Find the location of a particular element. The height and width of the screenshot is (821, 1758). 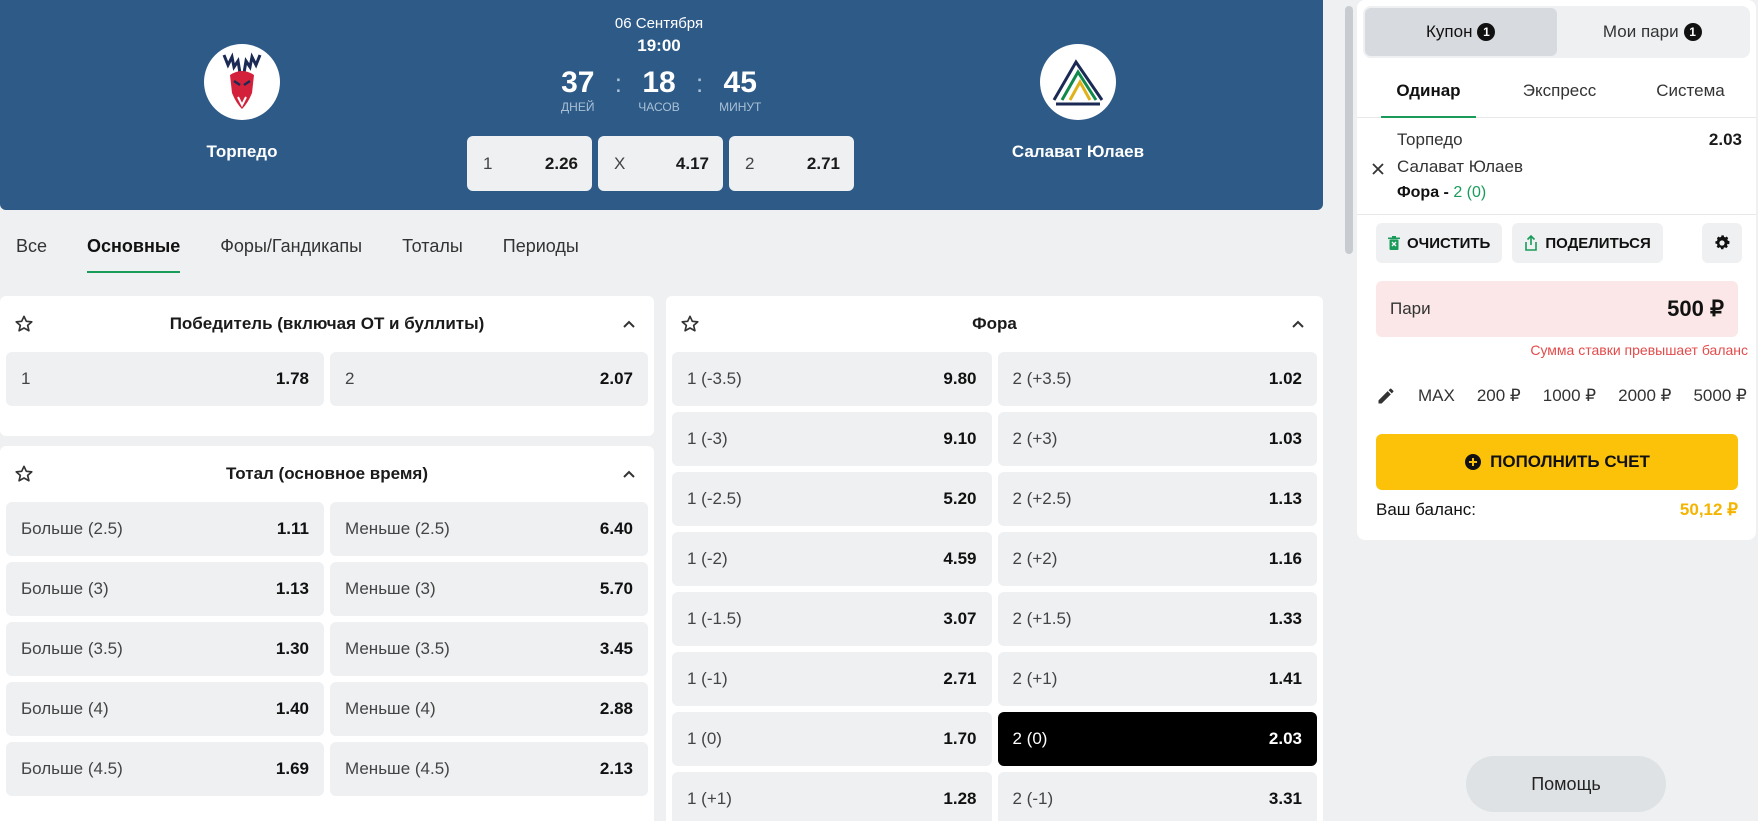

odds-row: Больше (3.5) 1.30 Меньше (3.5) 3.45 is located at coordinates (327, 649).